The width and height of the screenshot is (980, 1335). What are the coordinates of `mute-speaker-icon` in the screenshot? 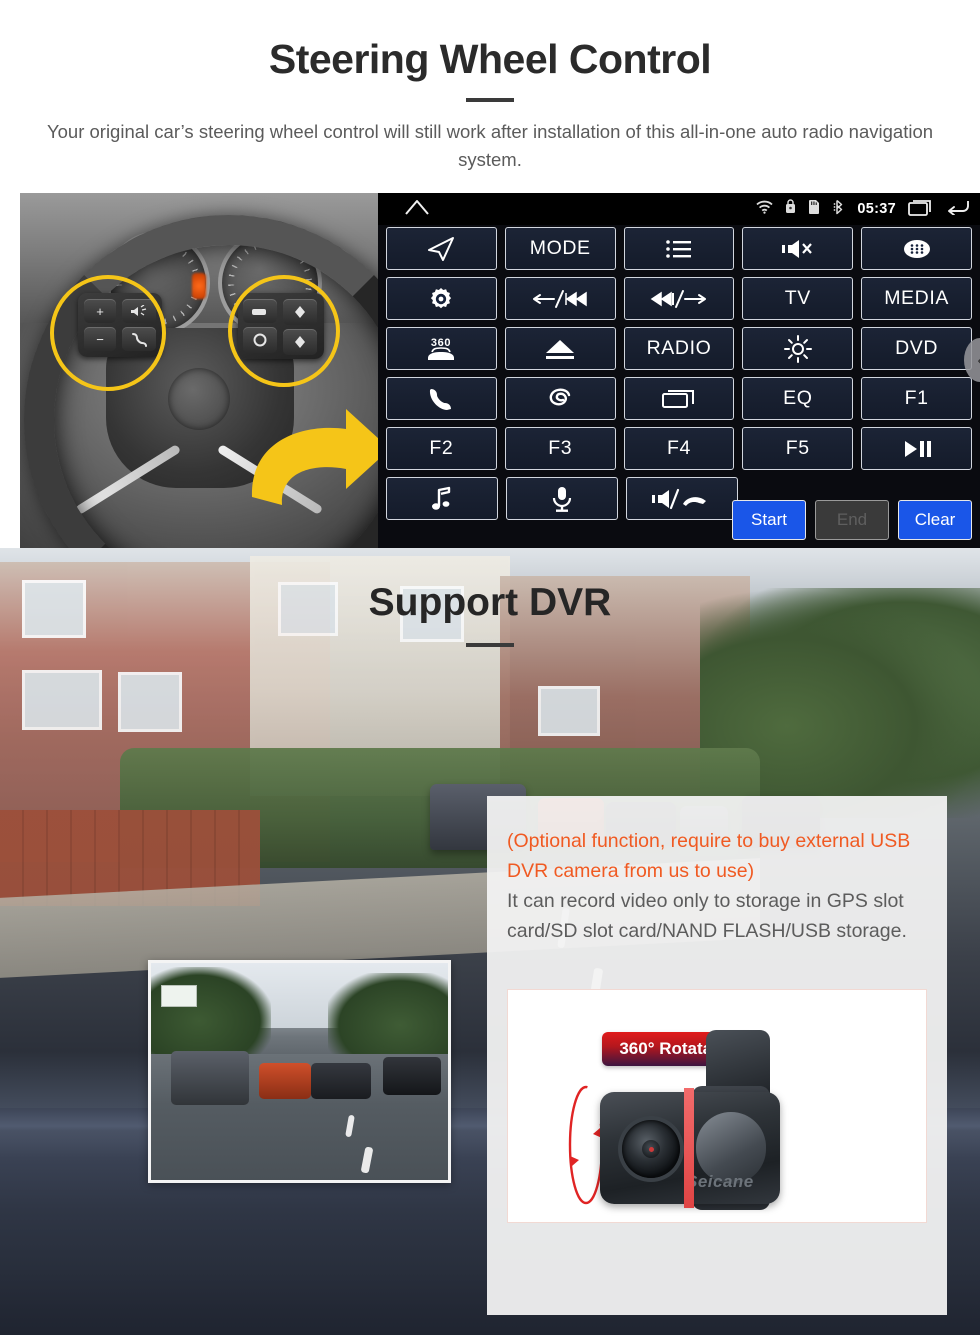 It's located at (796, 248).